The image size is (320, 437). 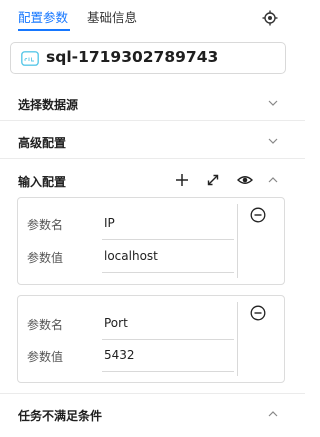 I want to click on locate-icon, so click(x=270, y=18).